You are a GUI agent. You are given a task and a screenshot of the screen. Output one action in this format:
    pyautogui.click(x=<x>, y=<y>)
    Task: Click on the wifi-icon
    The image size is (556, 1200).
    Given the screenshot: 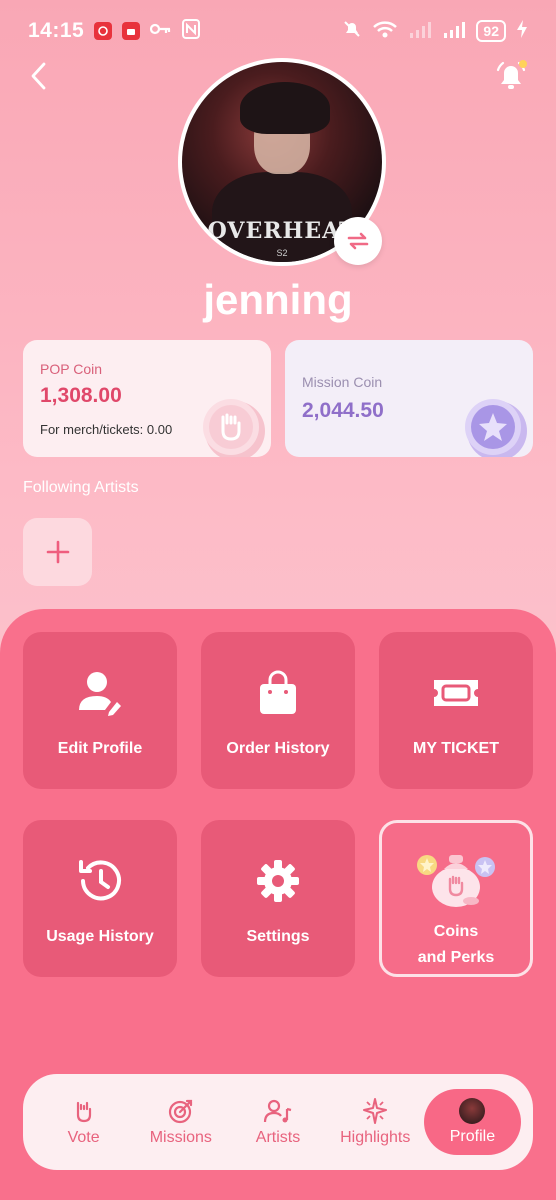 What is the action you would take?
    pyautogui.click(x=385, y=31)
    